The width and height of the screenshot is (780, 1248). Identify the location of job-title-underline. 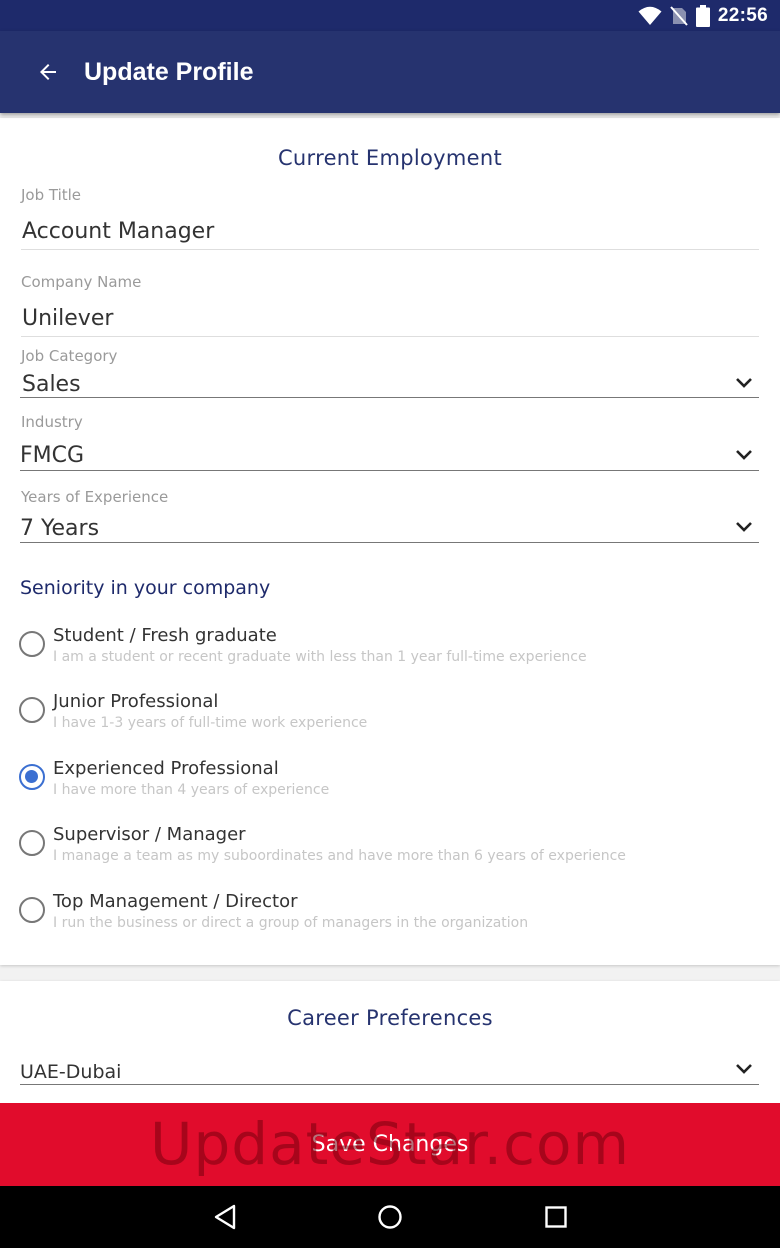
(390, 249).